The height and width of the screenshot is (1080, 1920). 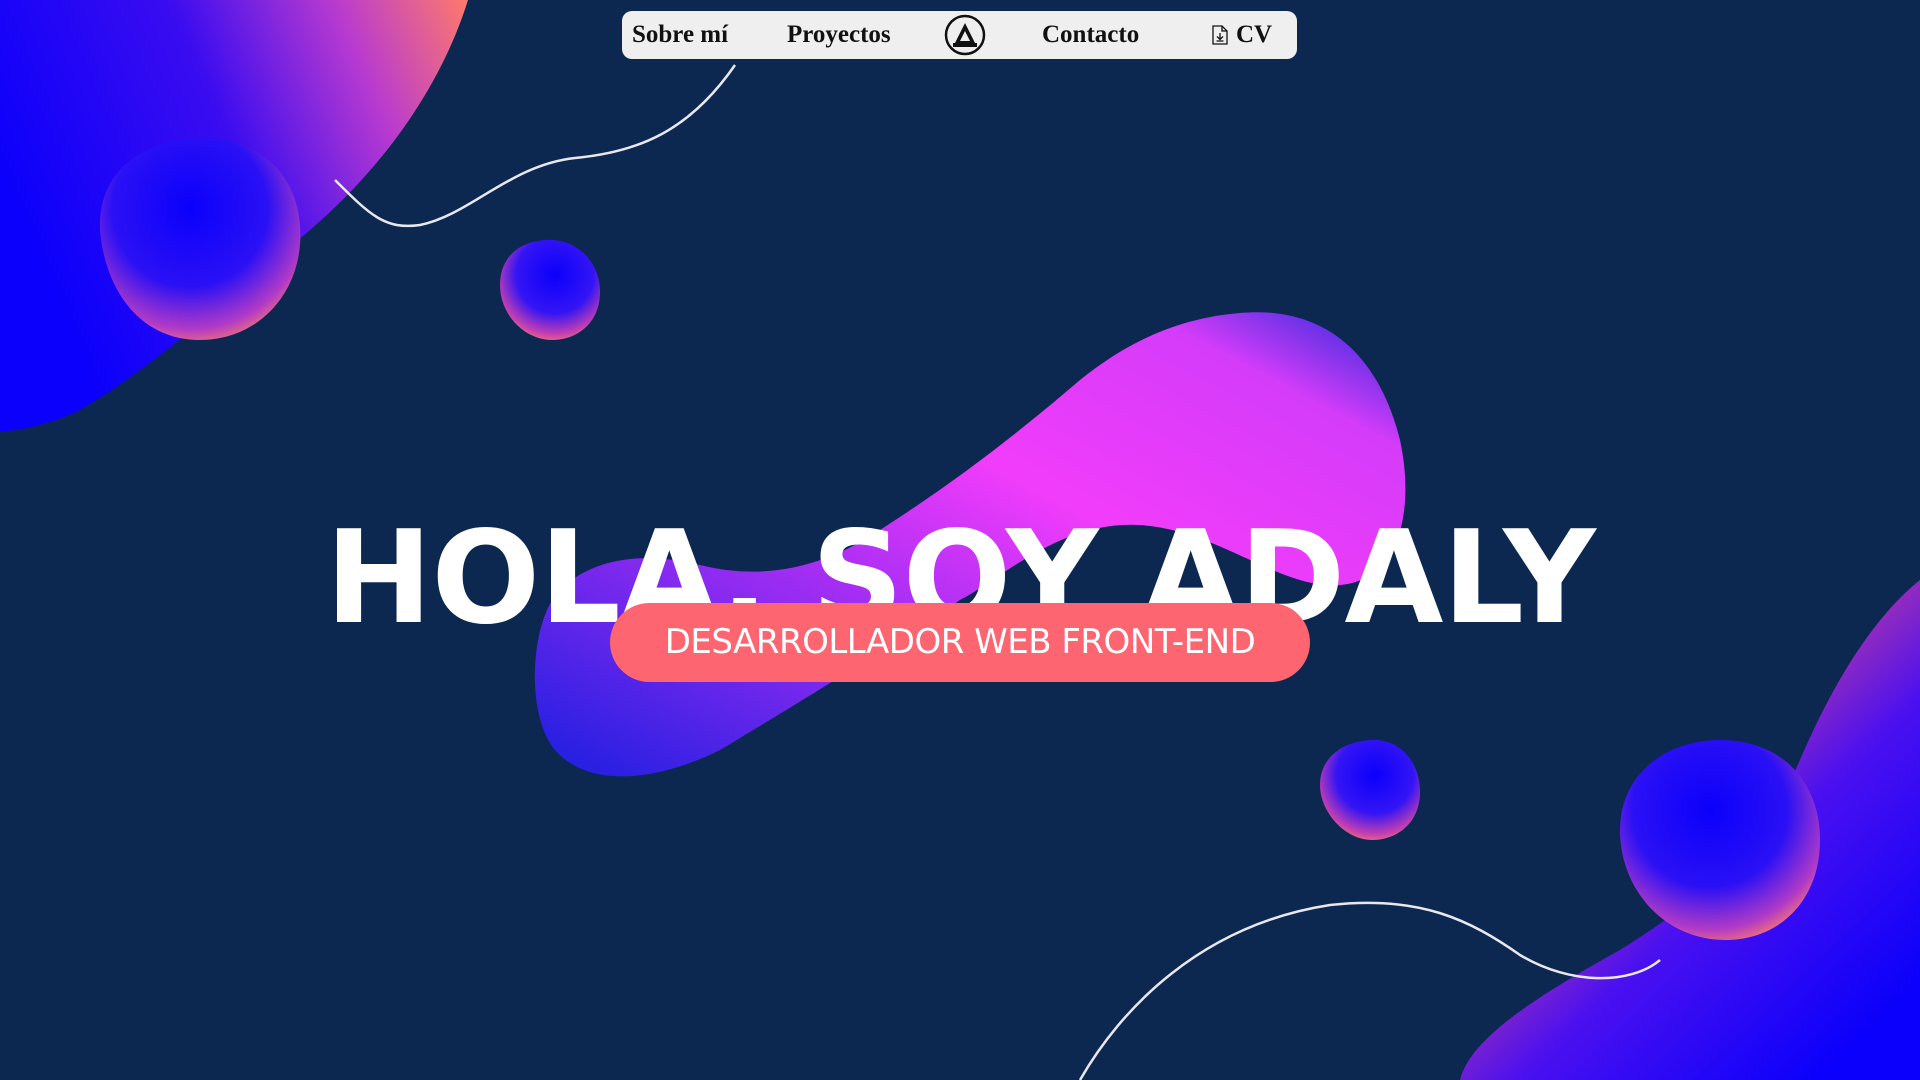 What do you see at coordinates (1220, 35) in the screenshot?
I see `document-download-icon` at bounding box center [1220, 35].